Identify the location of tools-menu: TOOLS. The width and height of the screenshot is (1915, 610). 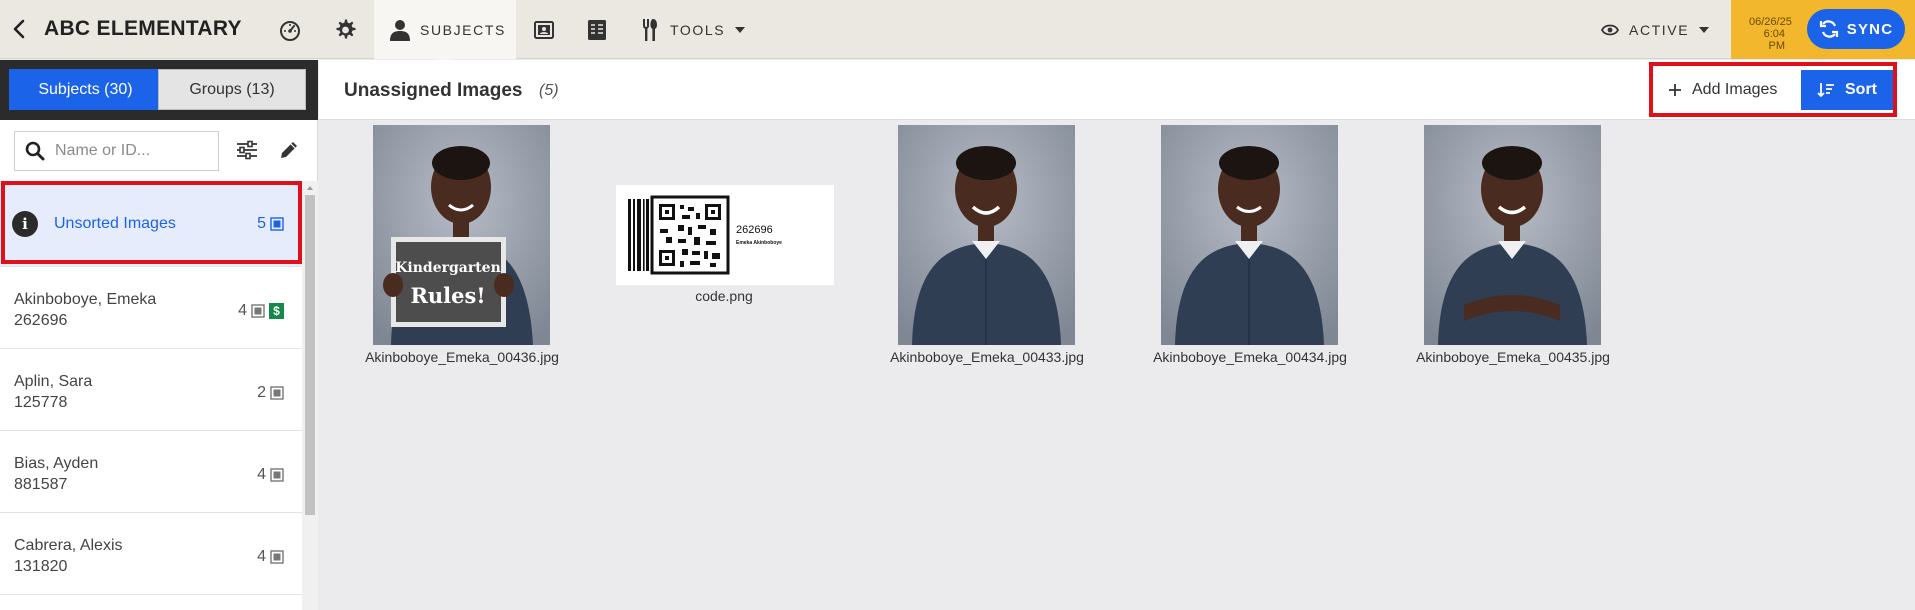
(693, 29).